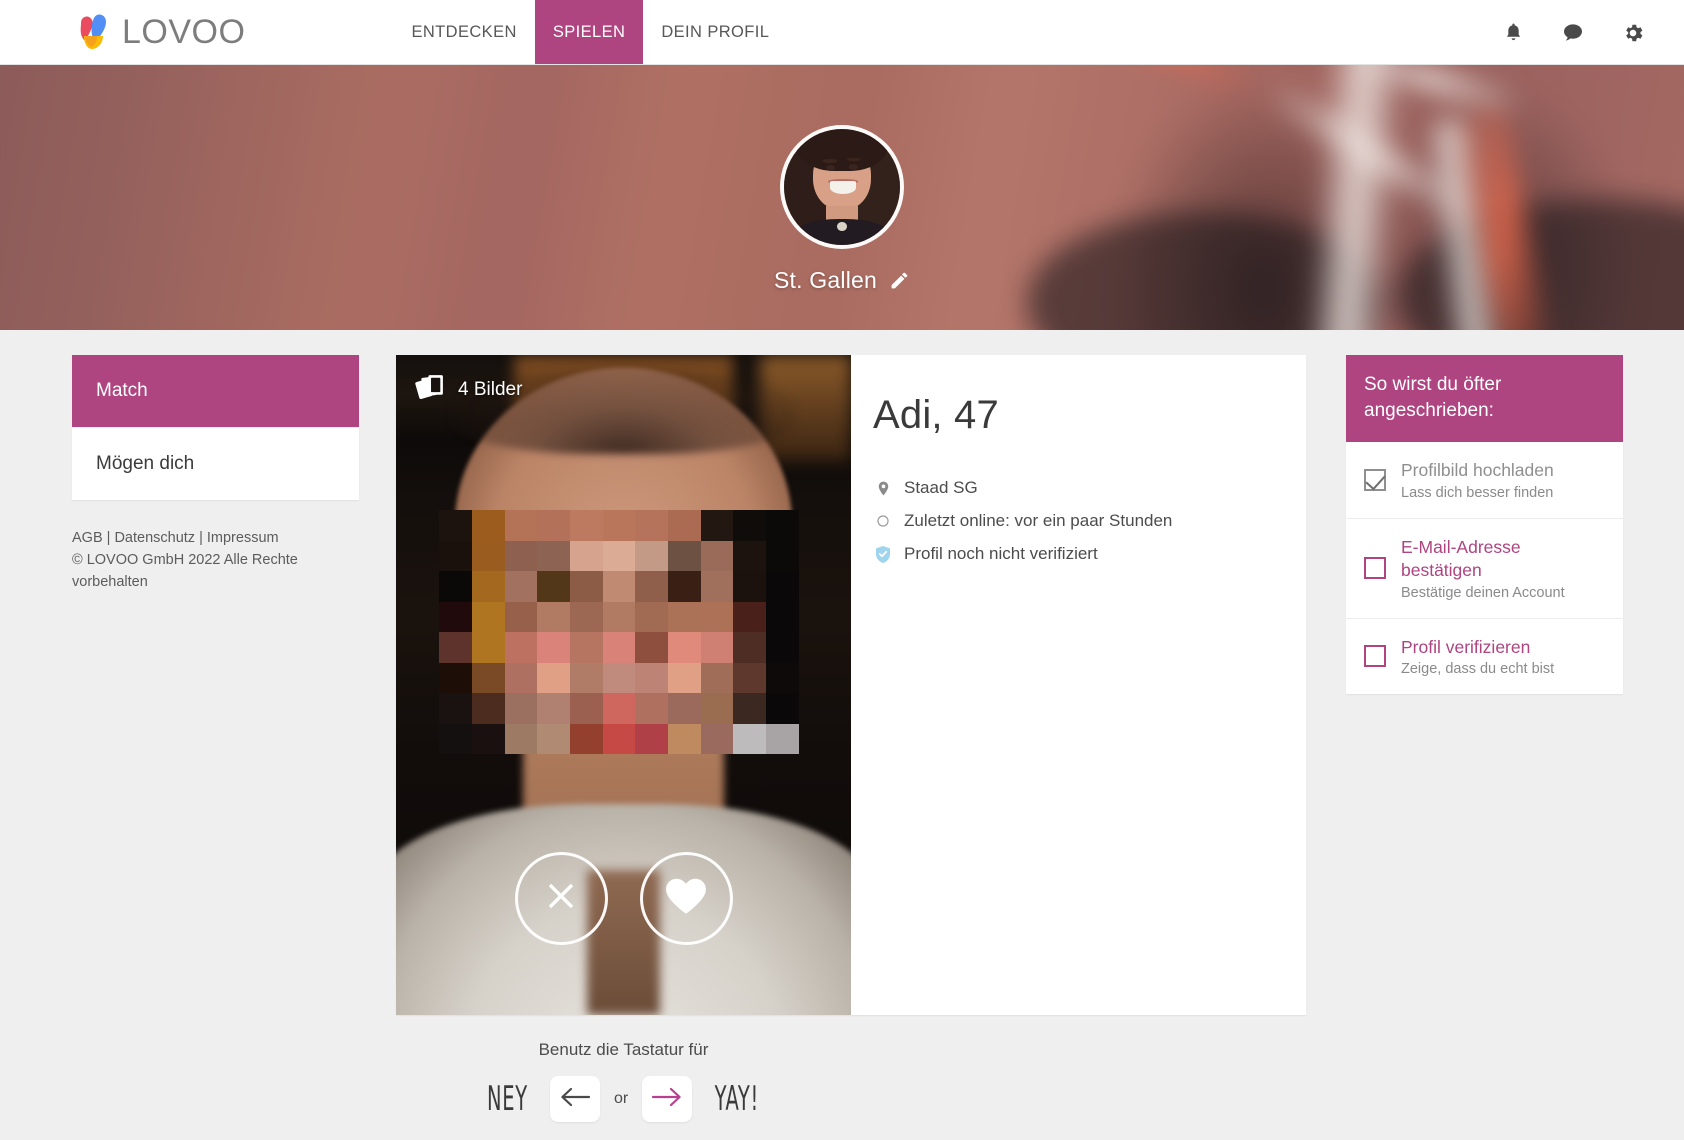  What do you see at coordinates (215, 463) in the screenshot?
I see `sidebar-item-moegen-dich: Mögen dich` at bounding box center [215, 463].